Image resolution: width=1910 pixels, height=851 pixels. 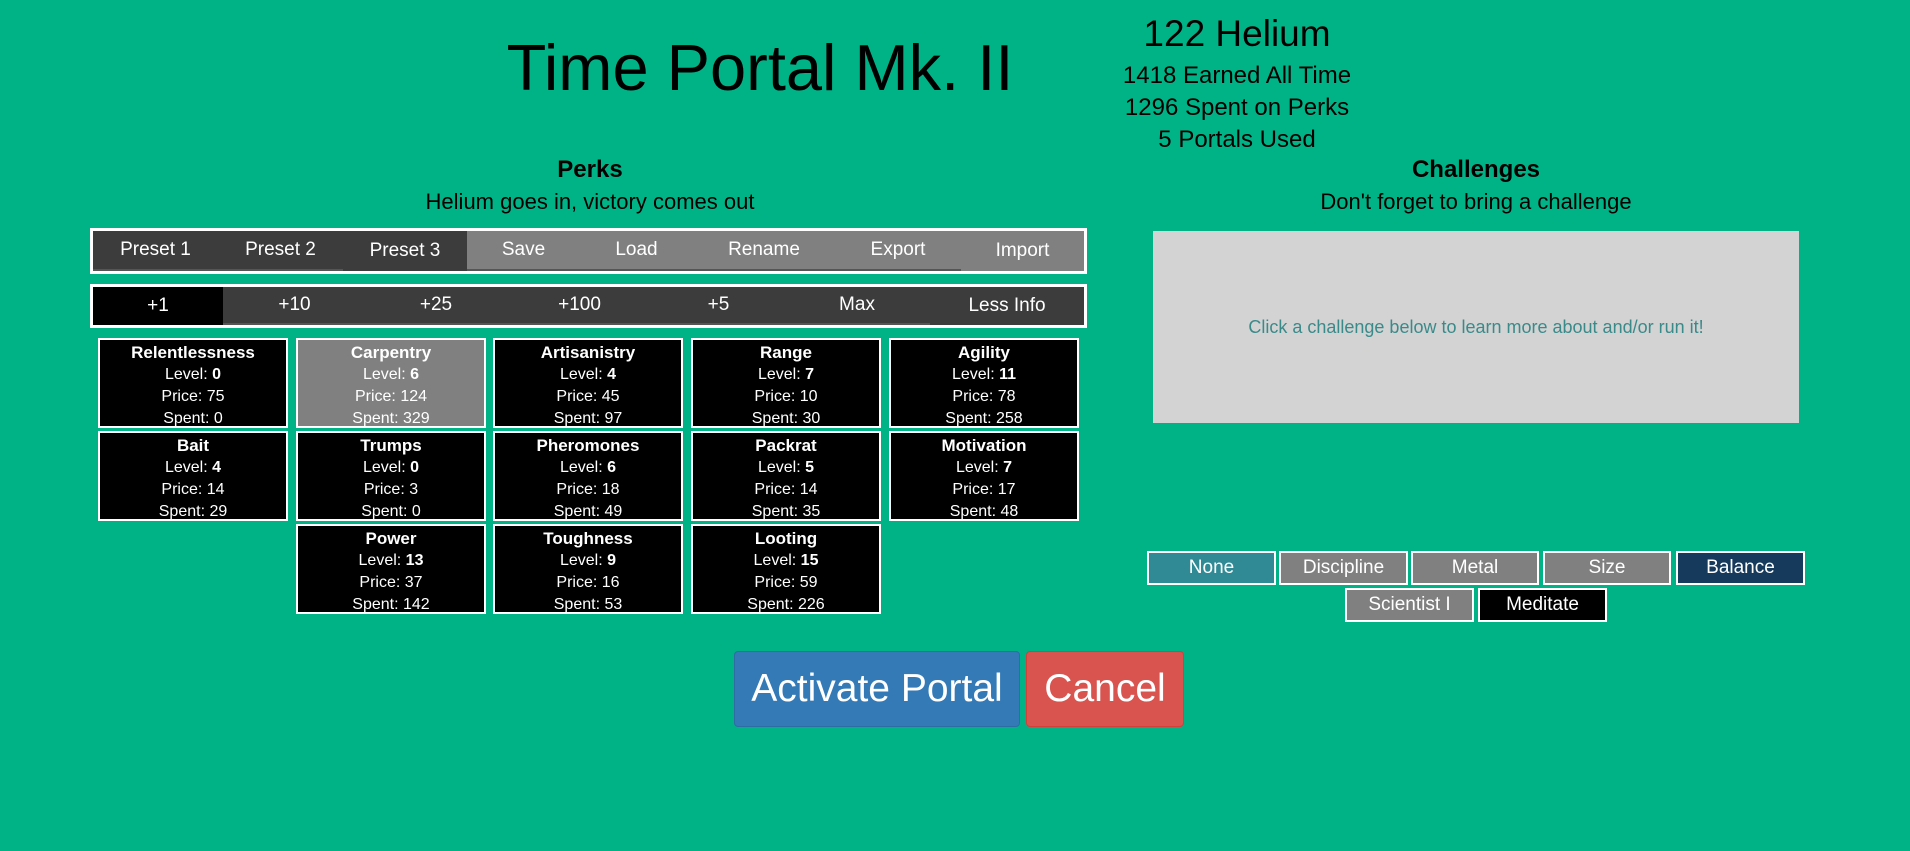 I want to click on perk-pheromones: Pheromones Level: 6 Price: 18 Spent: 49, so click(x=588, y=476).